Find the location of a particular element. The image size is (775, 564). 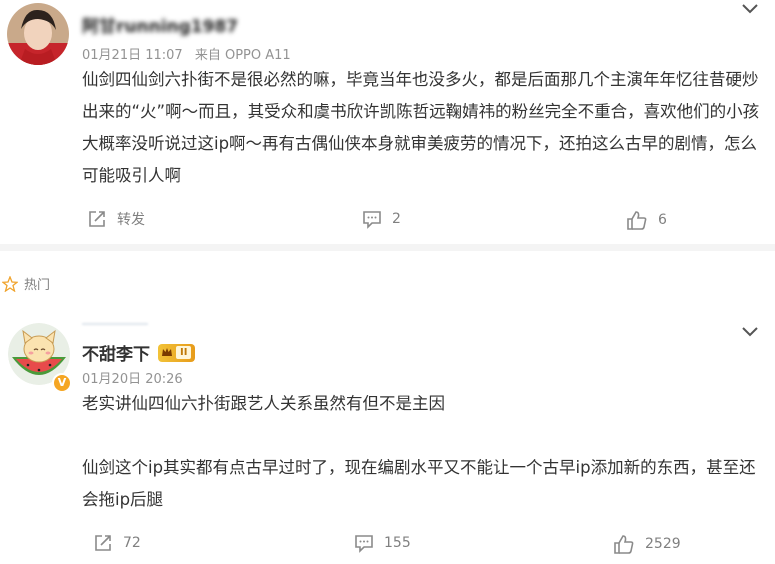

comment-date: 01月20日 20:26 is located at coordinates (132, 379).